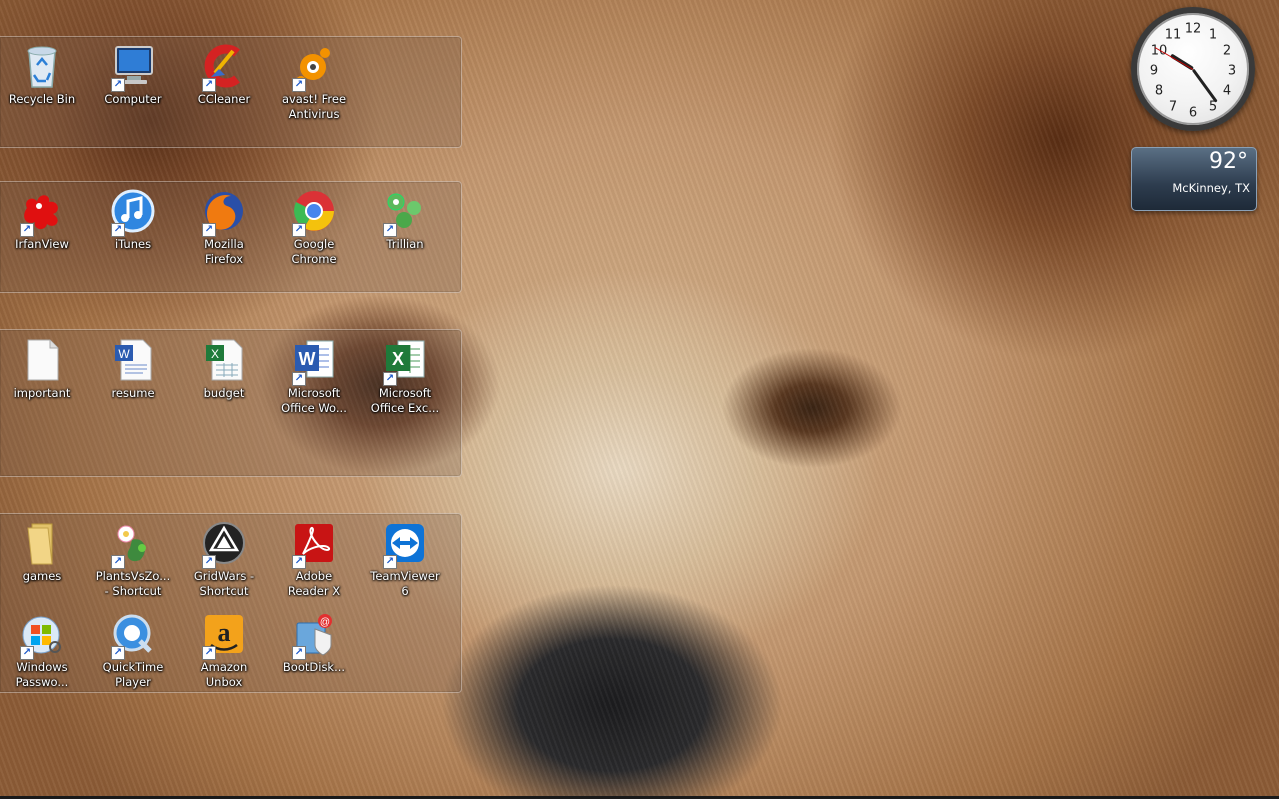 This screenshot has width=1279, height=799. What do you see at coordinates (224, 251) in the screenshot?
I see `icon-label: Mozilla Firefox` at bounding box center [224, 251].